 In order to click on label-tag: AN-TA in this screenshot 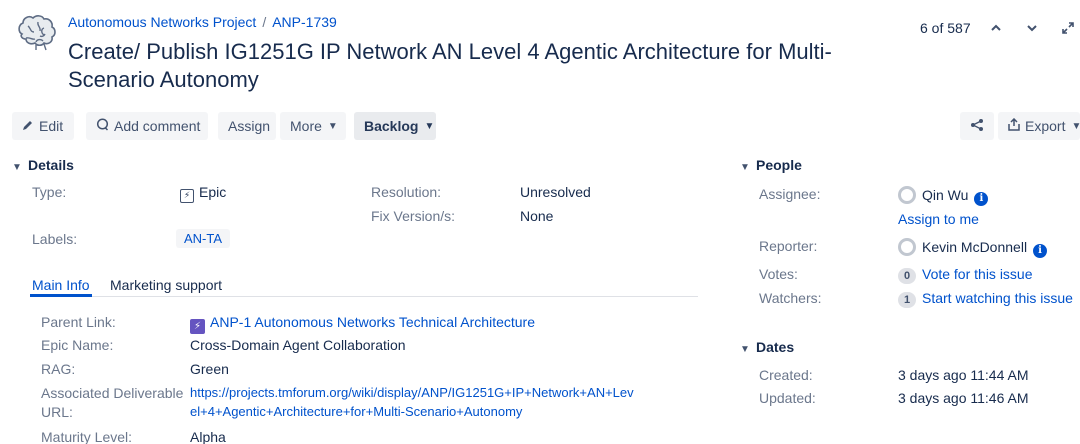, I will do `click(203, 238)`.